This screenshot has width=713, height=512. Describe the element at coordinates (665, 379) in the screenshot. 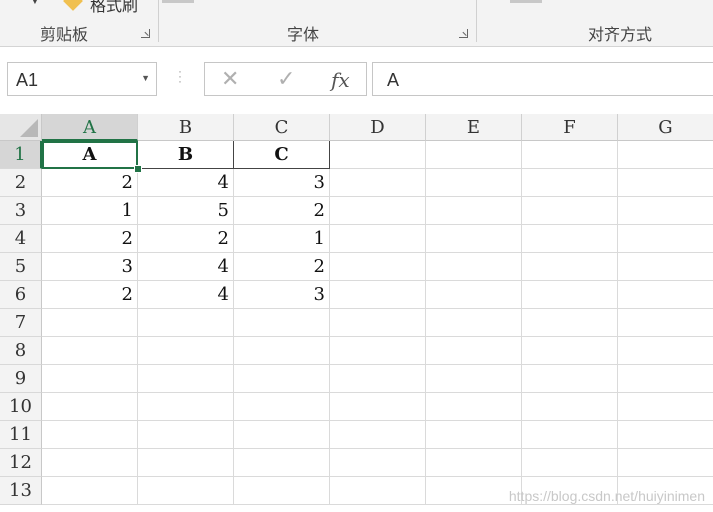

I see `cell-g9` at that location.